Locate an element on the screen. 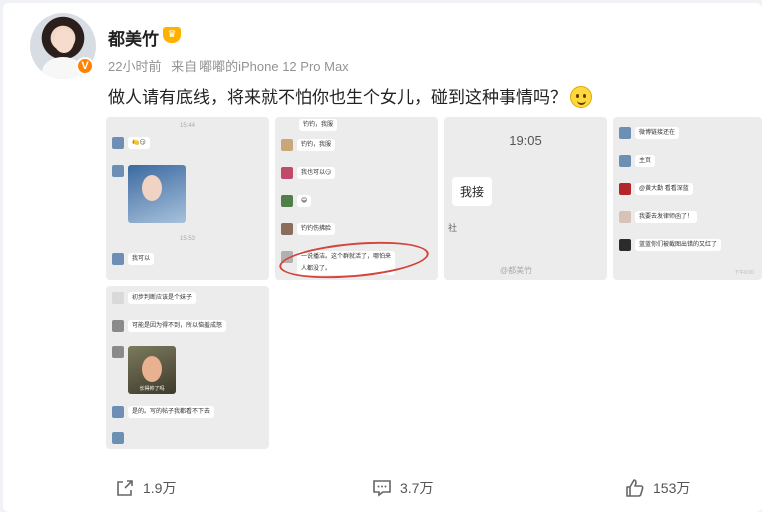  chat-message: @黄大勤 看看深蓝 is located at coordinates (656, 189).